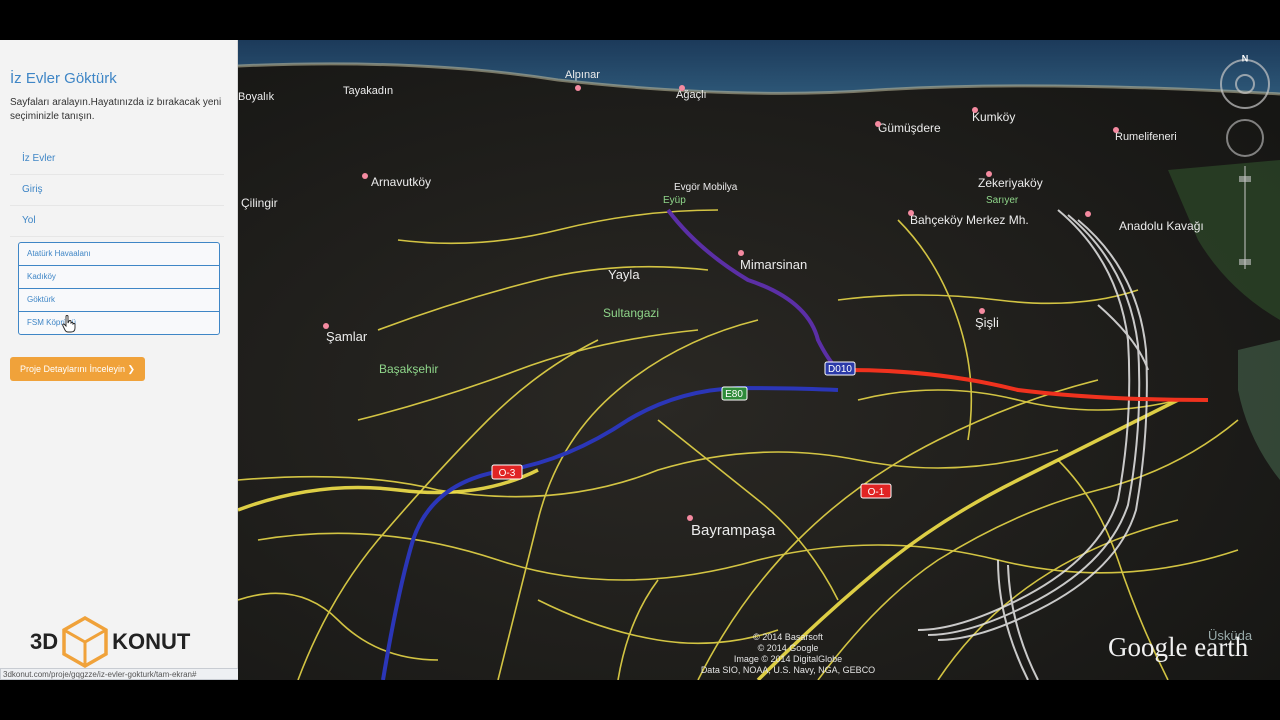 The image size is (1280, 720). Describe the element at coordinates (733, 530) in the screenshot. I see `place-label: Bayrampaşa` at that location.